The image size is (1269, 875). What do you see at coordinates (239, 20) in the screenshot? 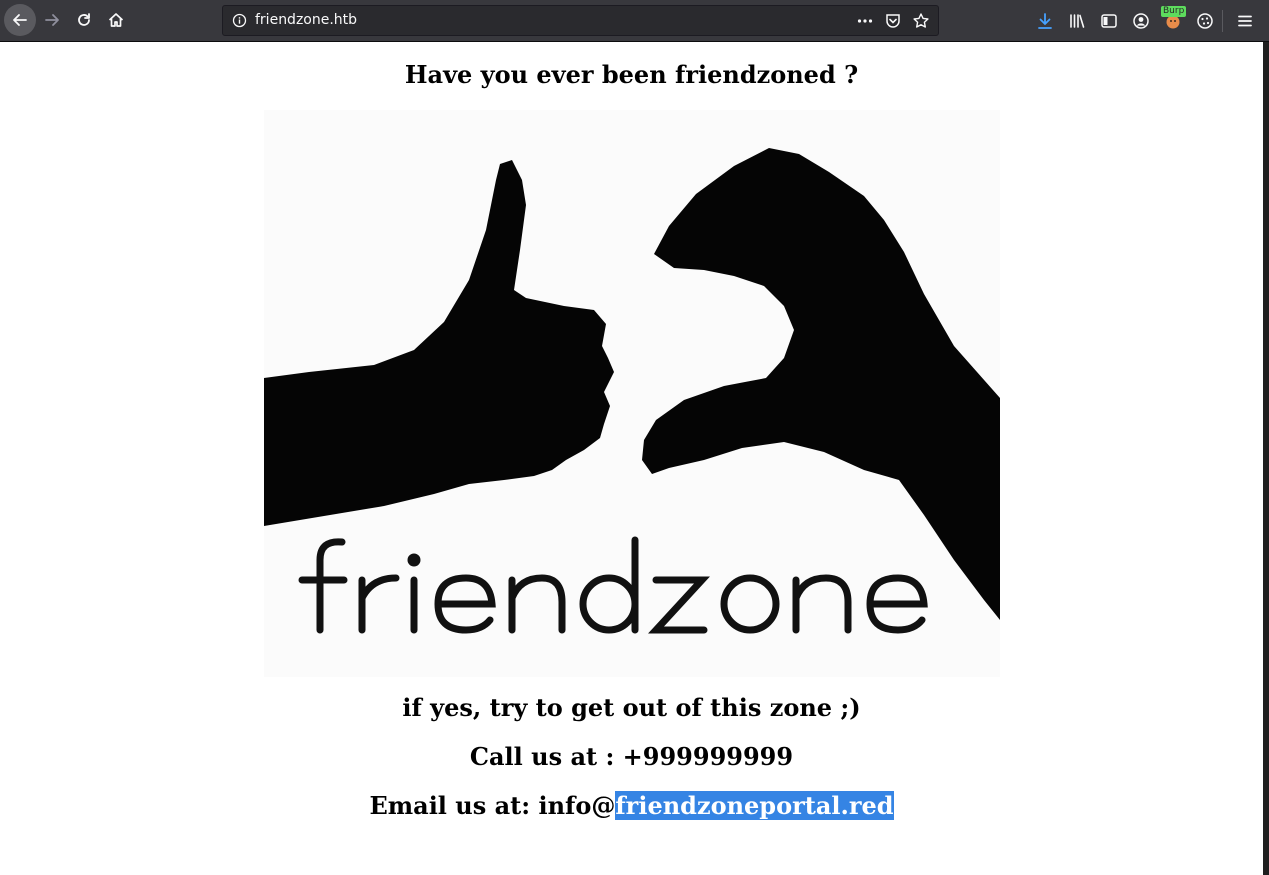
I see `site-info-icon` at bounding box center [239, 20].